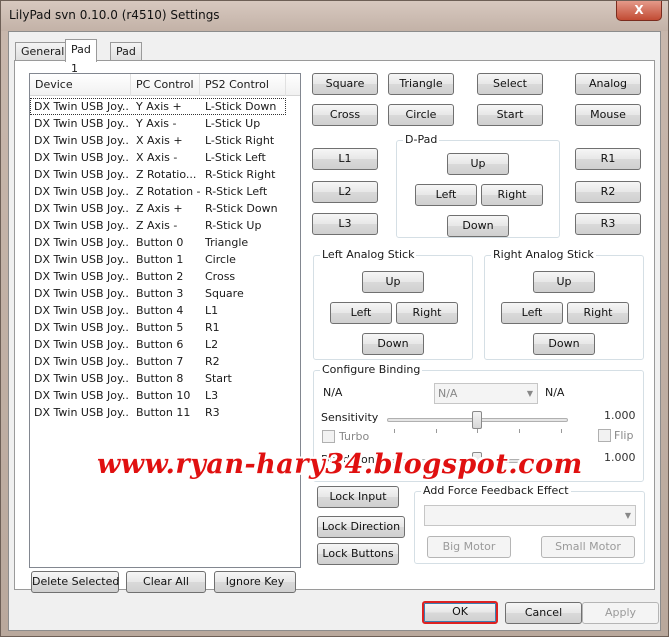 The image size is (669, 637). I want to click on sensitivity-slider-thumb, so click(477, 420).